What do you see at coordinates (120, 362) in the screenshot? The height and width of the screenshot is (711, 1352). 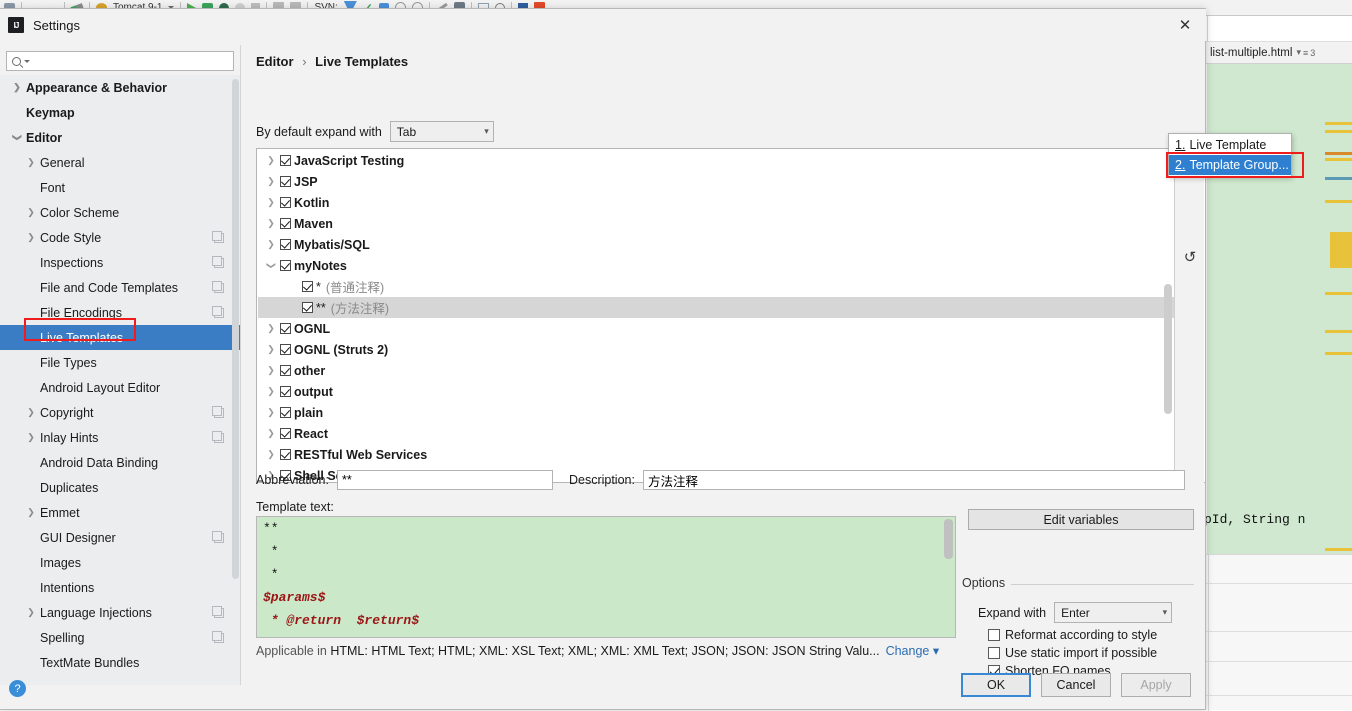 I see `sidebar-item-file-types: File Types` at bounding box center [120, 362].